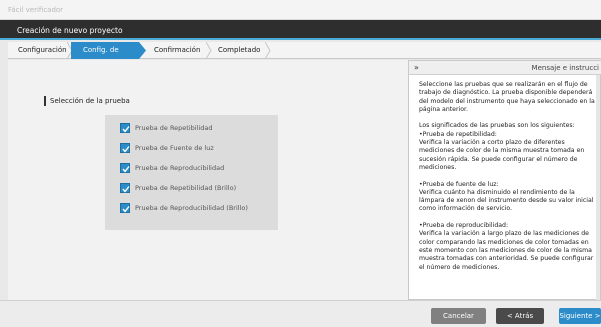  I want to click on page-header: Creación de nuevo proyecto, so click(300, 30).